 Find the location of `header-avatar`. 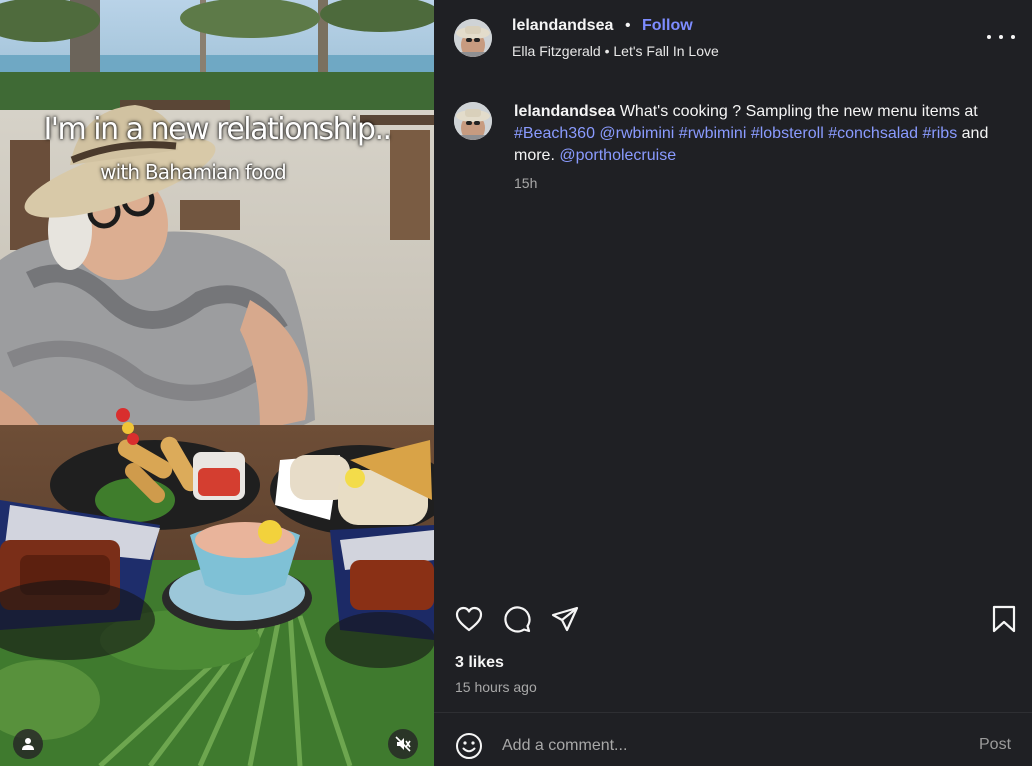

header-avatar is located at coordinates (473, 38).